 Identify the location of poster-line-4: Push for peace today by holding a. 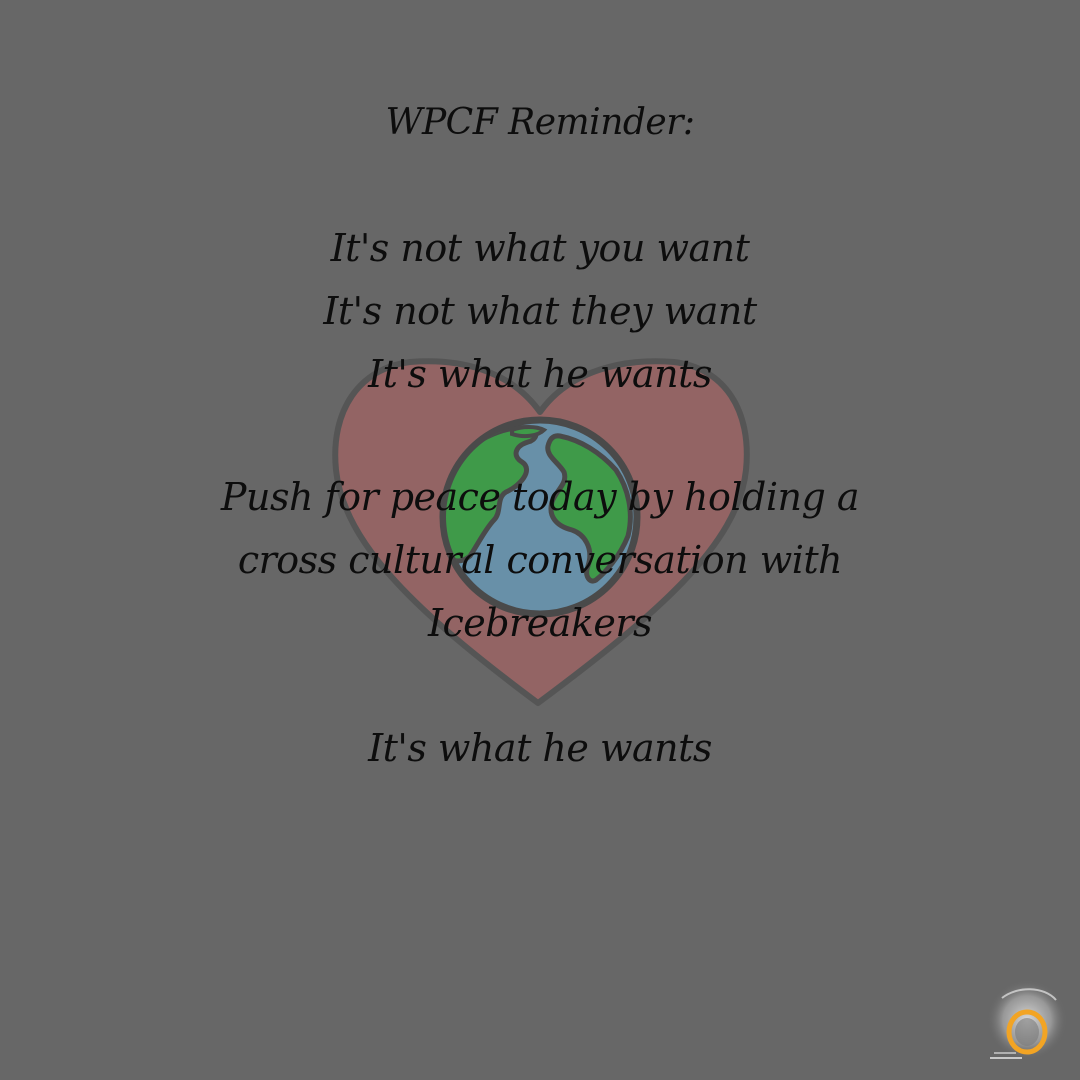
(540, 497).